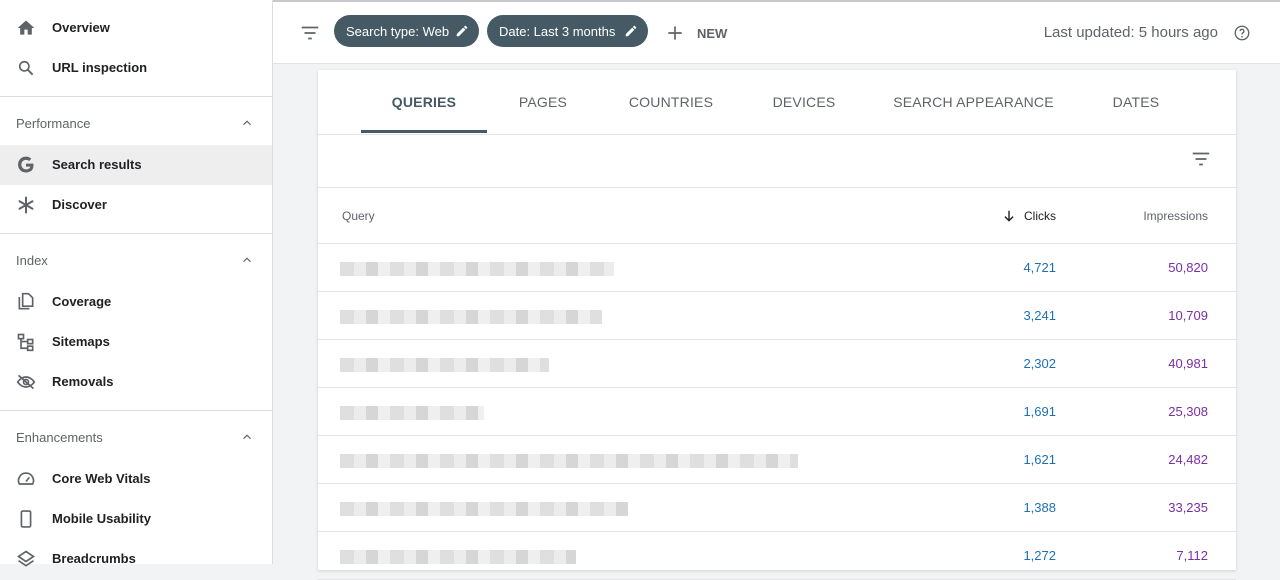 The width and height of the screenshot is (1280, 580). Describe the element at coordinates (1039, 555) in the screenshot. I see `clicks-value: 1,272` at that location.